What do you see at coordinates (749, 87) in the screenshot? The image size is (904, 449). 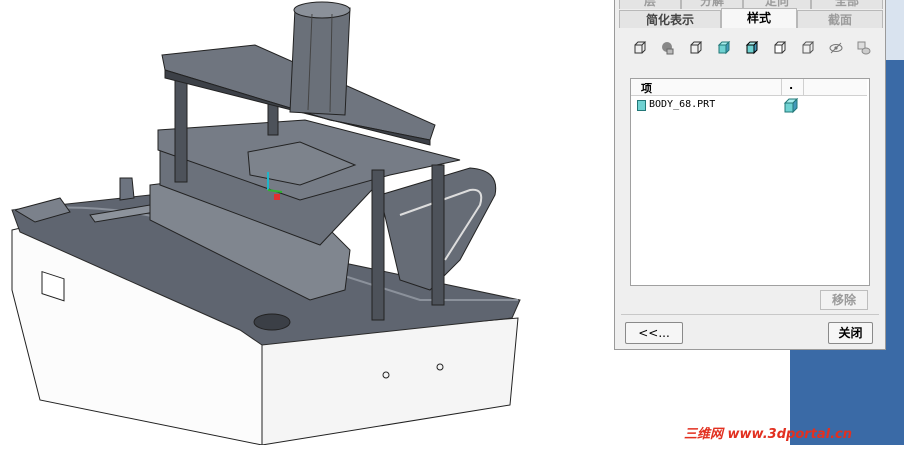 I see `list-header: 项 .` at bounding box center [749, 87].